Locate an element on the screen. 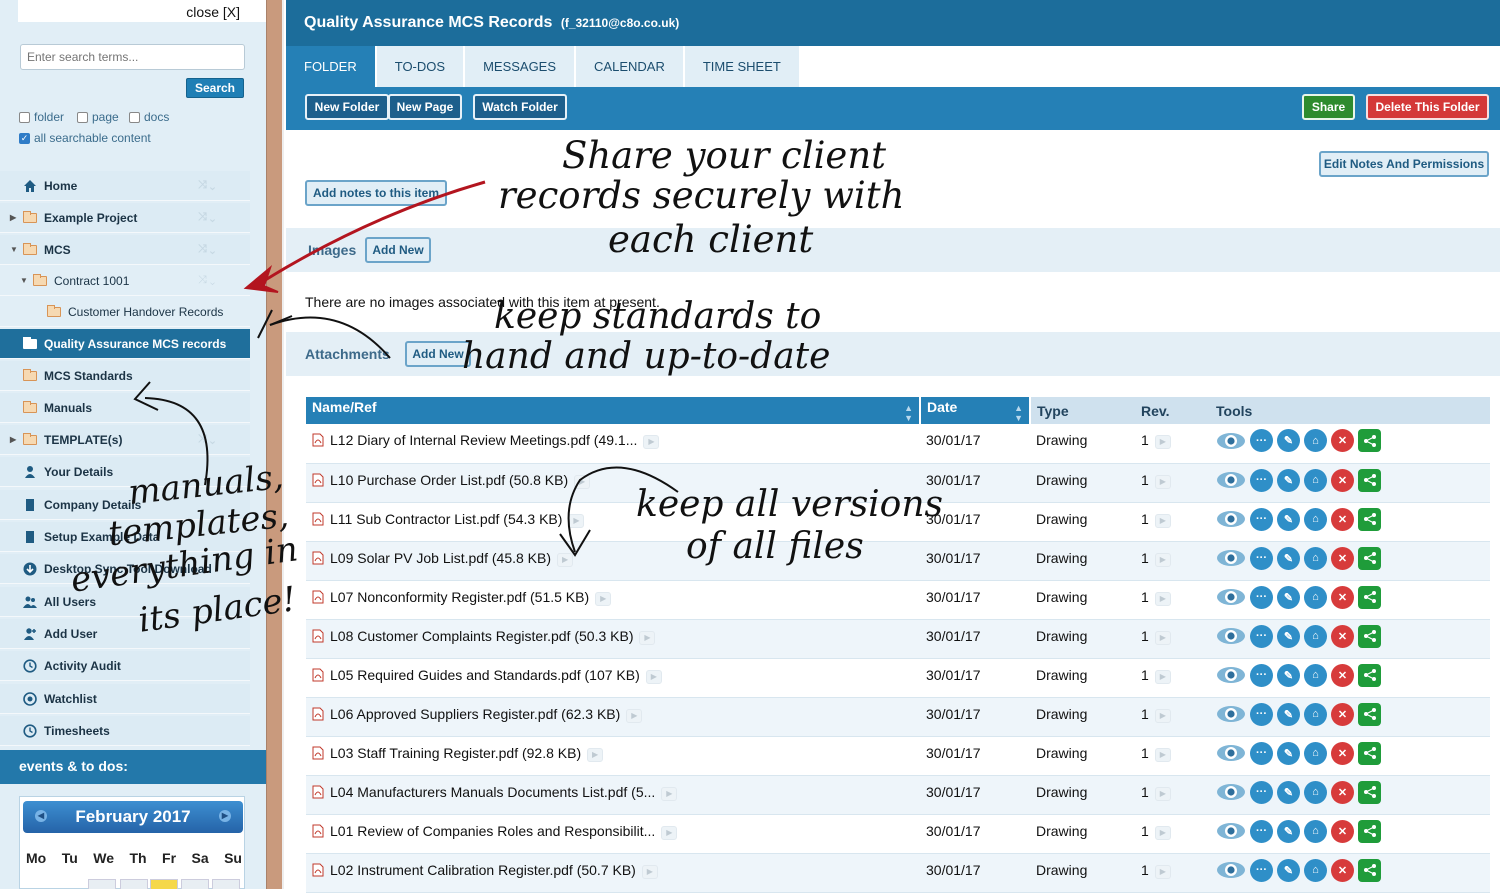  delete-folder-button: Delete This Folder is located at coordinates (1427, 107).